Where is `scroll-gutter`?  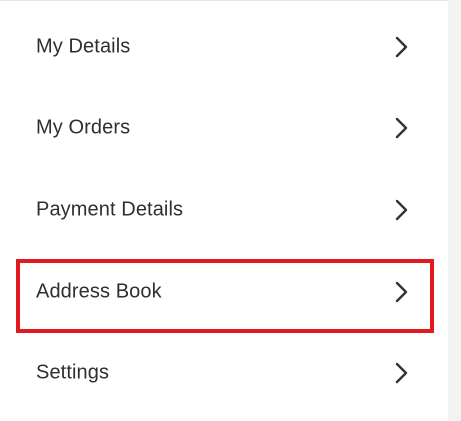
scroll-gutter is located at coordinates (454, 210).